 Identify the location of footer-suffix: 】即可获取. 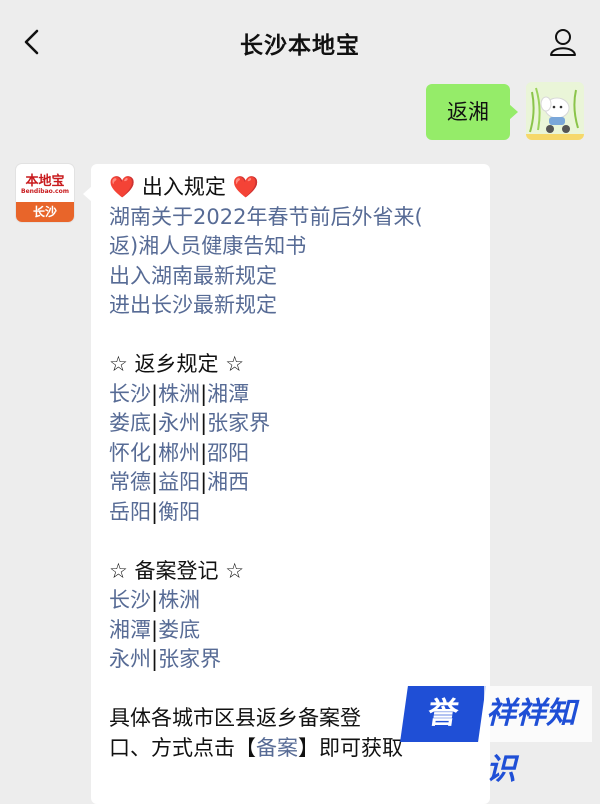
(350, 747).